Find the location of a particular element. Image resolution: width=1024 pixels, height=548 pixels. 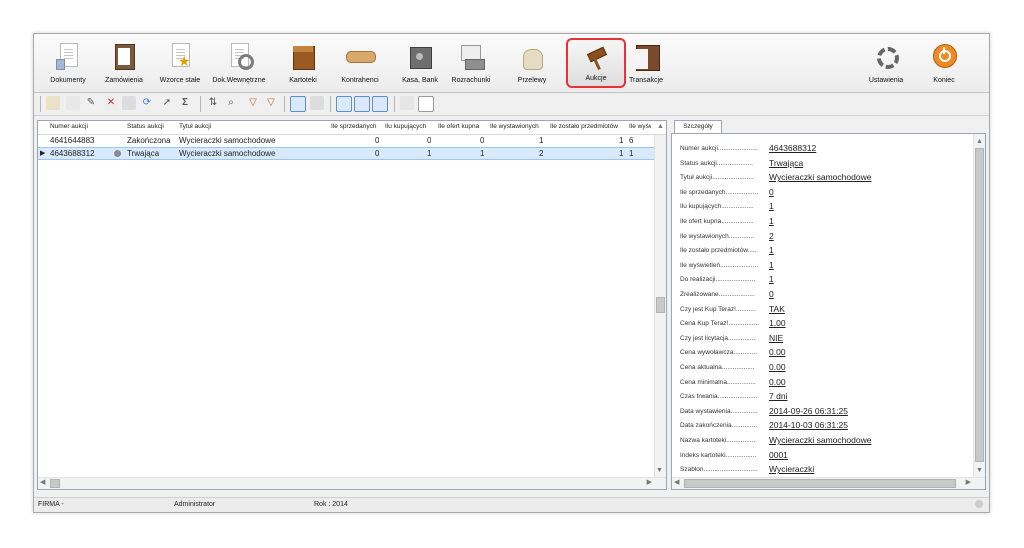

print-icon is located at coordinates (129, 103).